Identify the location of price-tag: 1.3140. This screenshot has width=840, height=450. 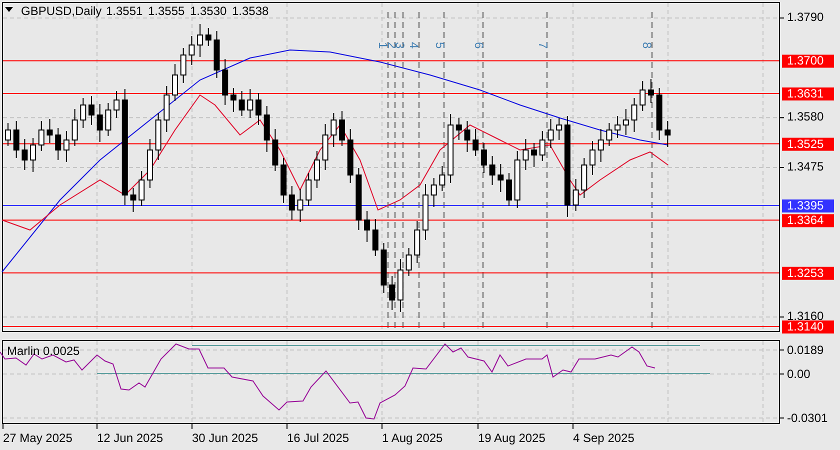
(808, 327).